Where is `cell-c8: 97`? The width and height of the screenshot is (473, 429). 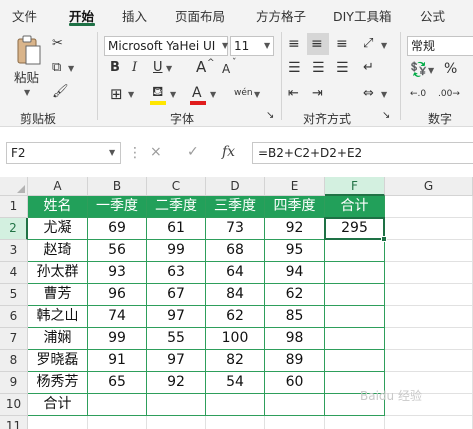 cell-c8: 97 is located at coordinates (176, 361).